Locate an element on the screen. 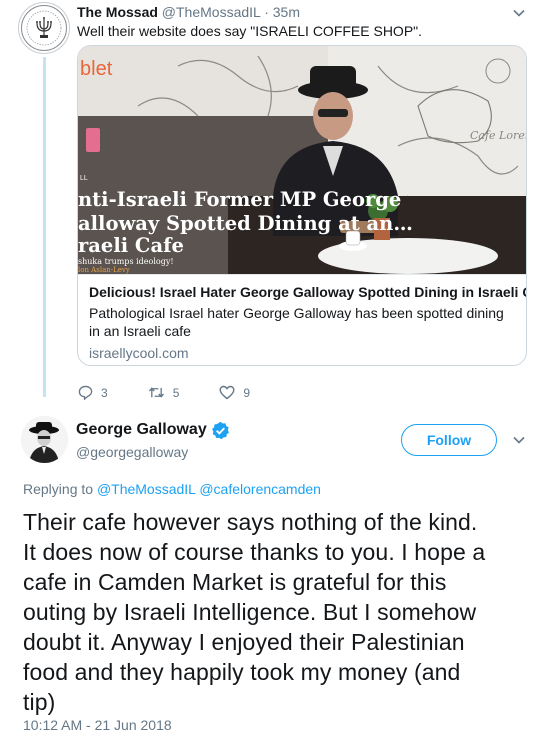 This screenshot has width=551, height=740. mossad-seal-icon is located at coordinates (44, 28).